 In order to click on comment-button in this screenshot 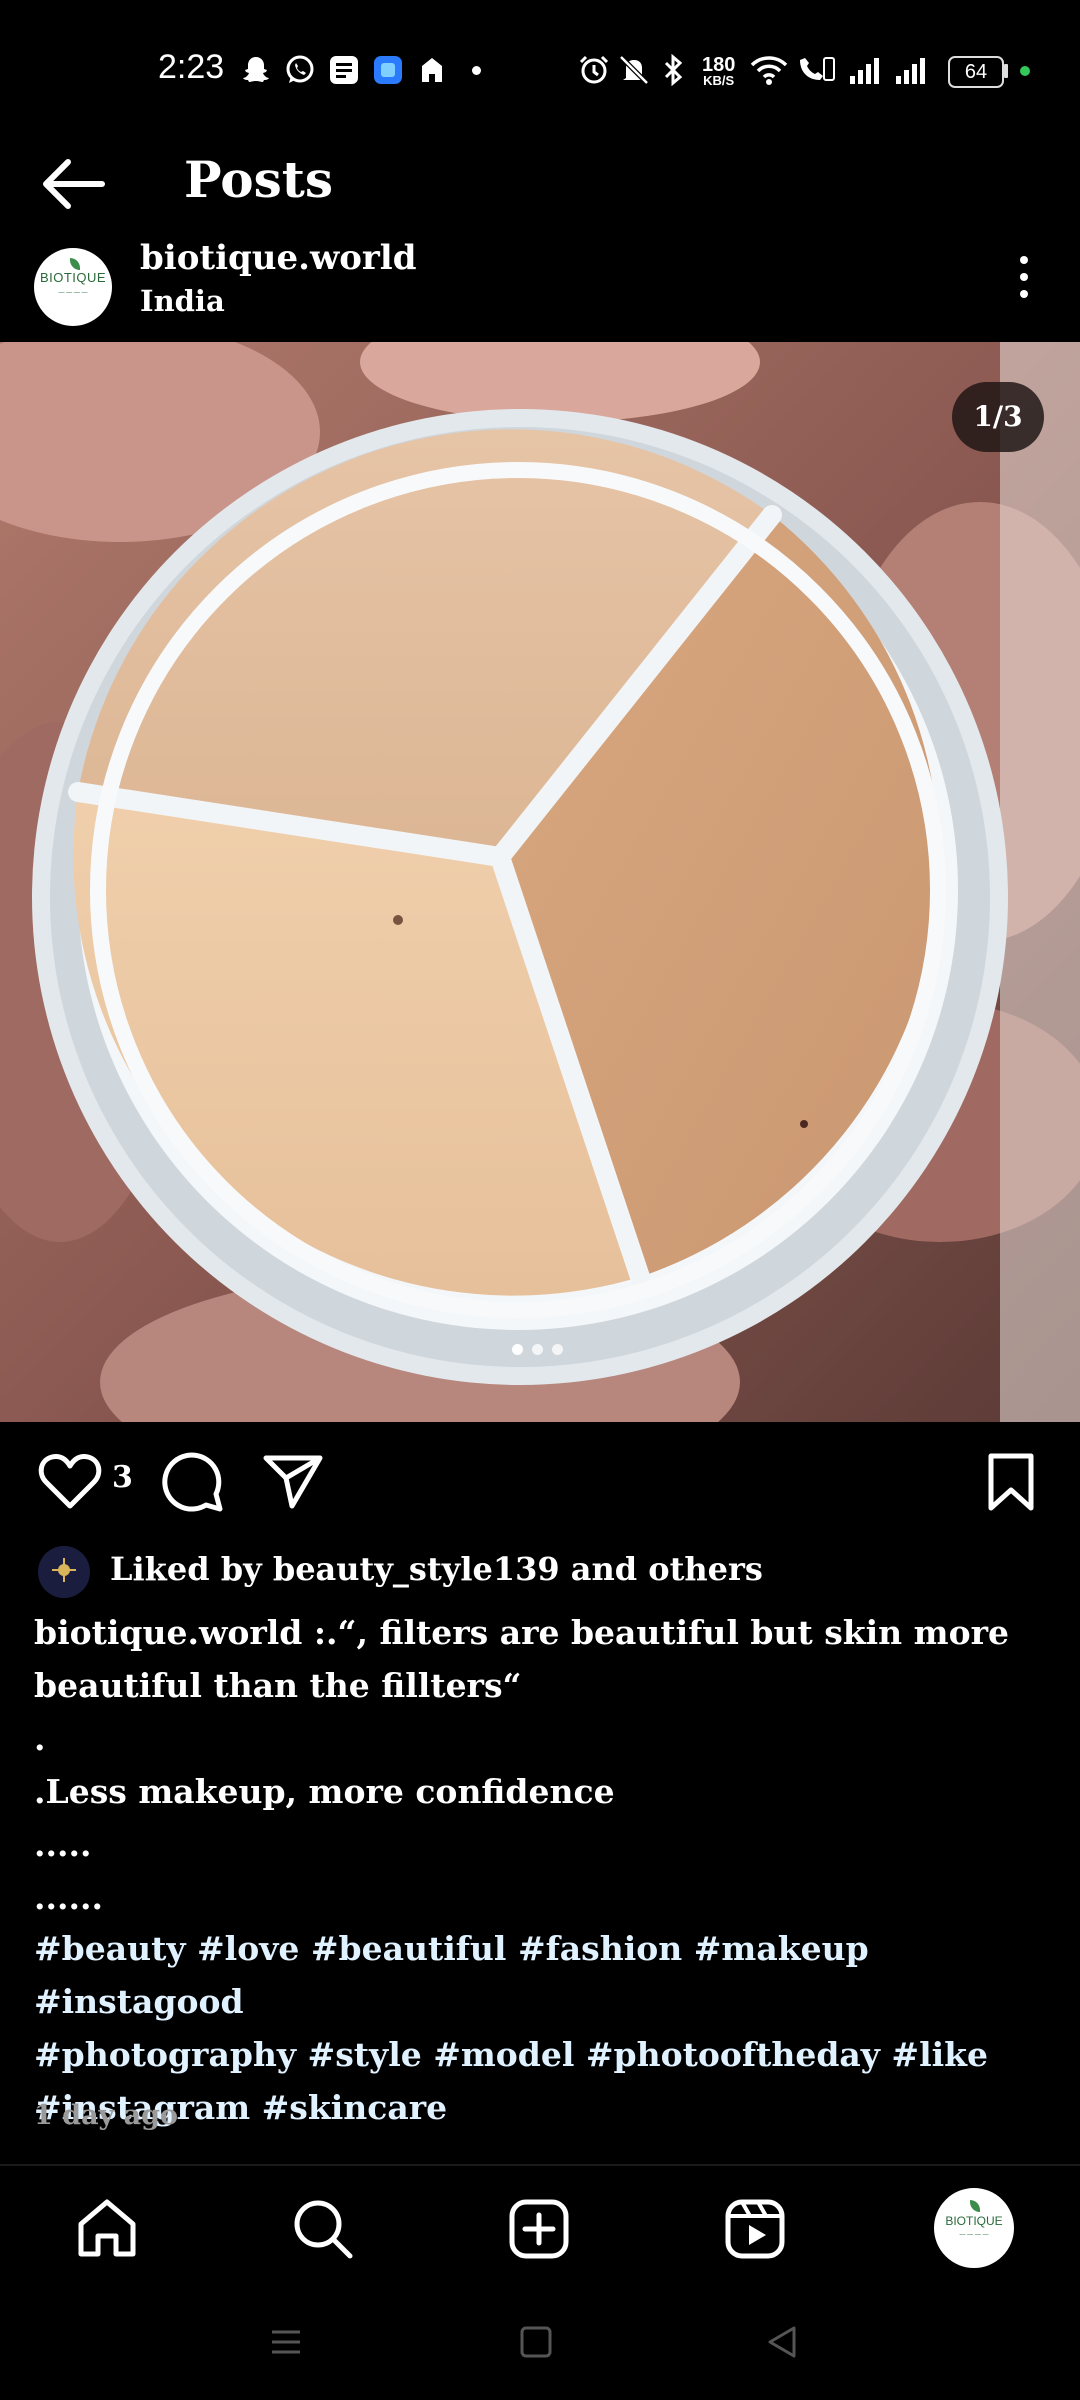, I will do `click(193, 1481)`.